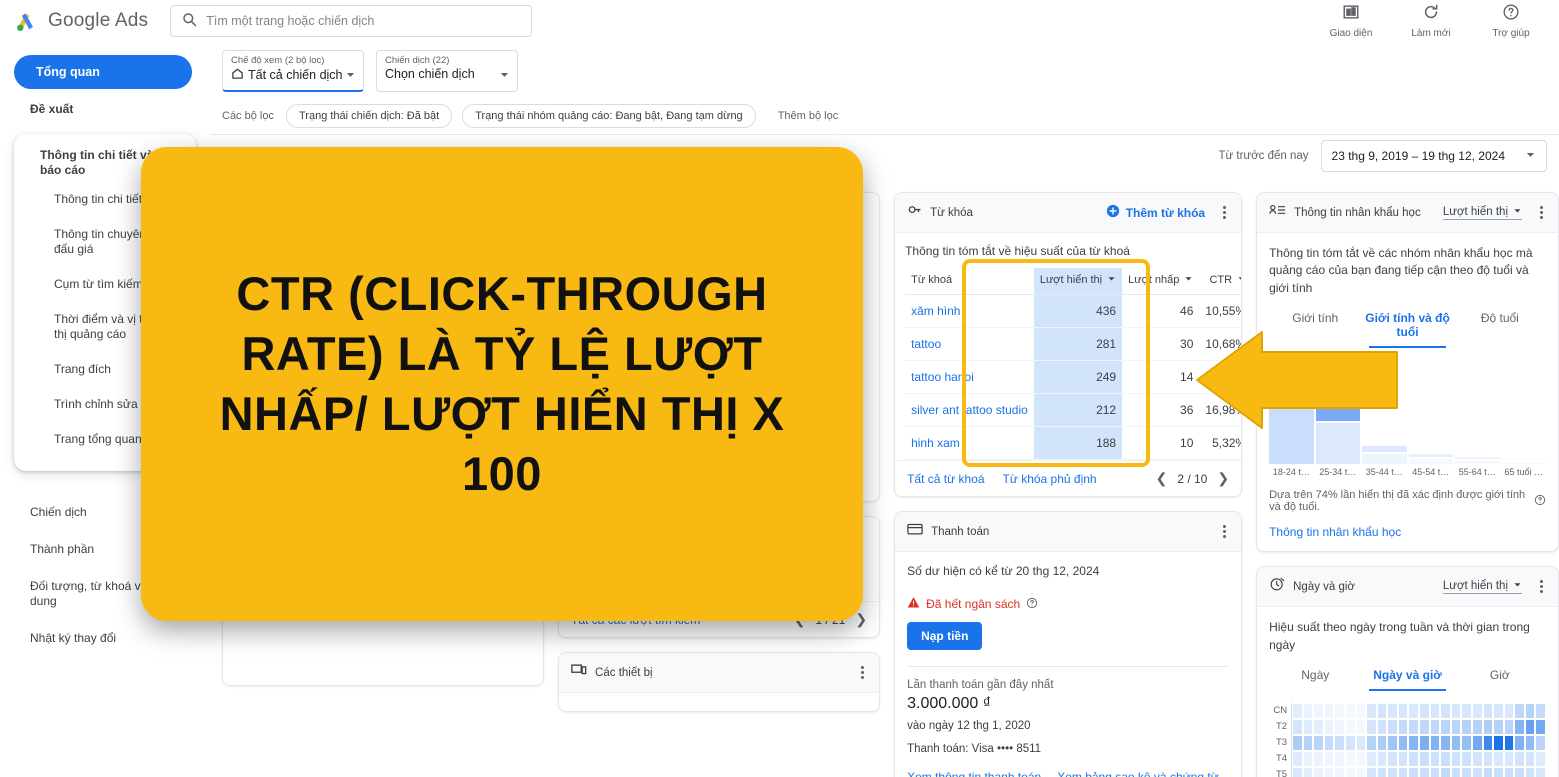 The height and width of the screenshot is (777, 1559). Describe the element at coordinates (293, 71) in the screenshot. I see `view-mode-select: Chế độ xem (2 bộ lọc) Tất cả chiến dịch` at that location.